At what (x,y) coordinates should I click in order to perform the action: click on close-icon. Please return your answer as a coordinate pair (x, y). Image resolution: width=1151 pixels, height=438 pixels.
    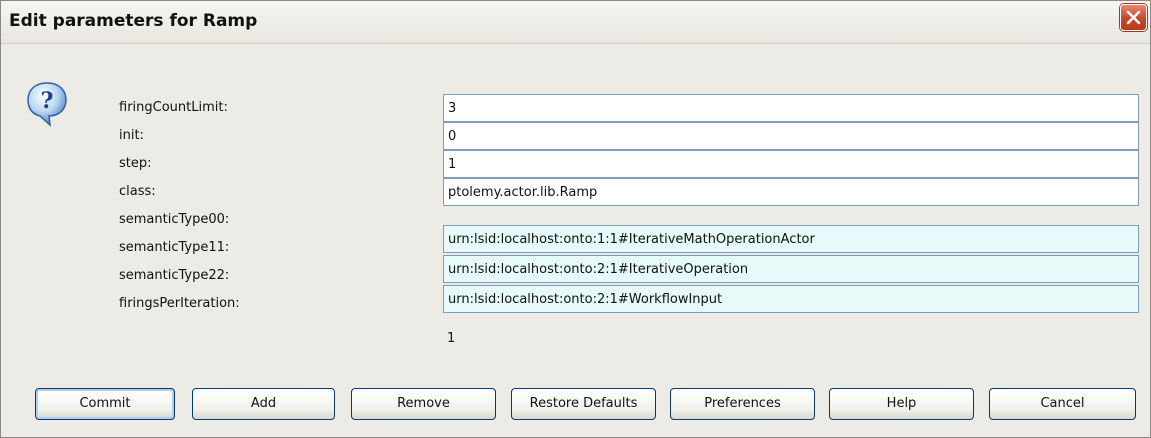
    Looking at the image, I should click on (1133, 17).